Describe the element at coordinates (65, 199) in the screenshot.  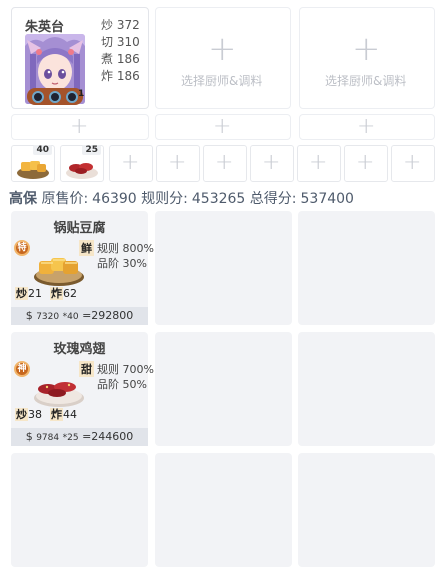
I see `original-price-label: 原售价:` at that location.